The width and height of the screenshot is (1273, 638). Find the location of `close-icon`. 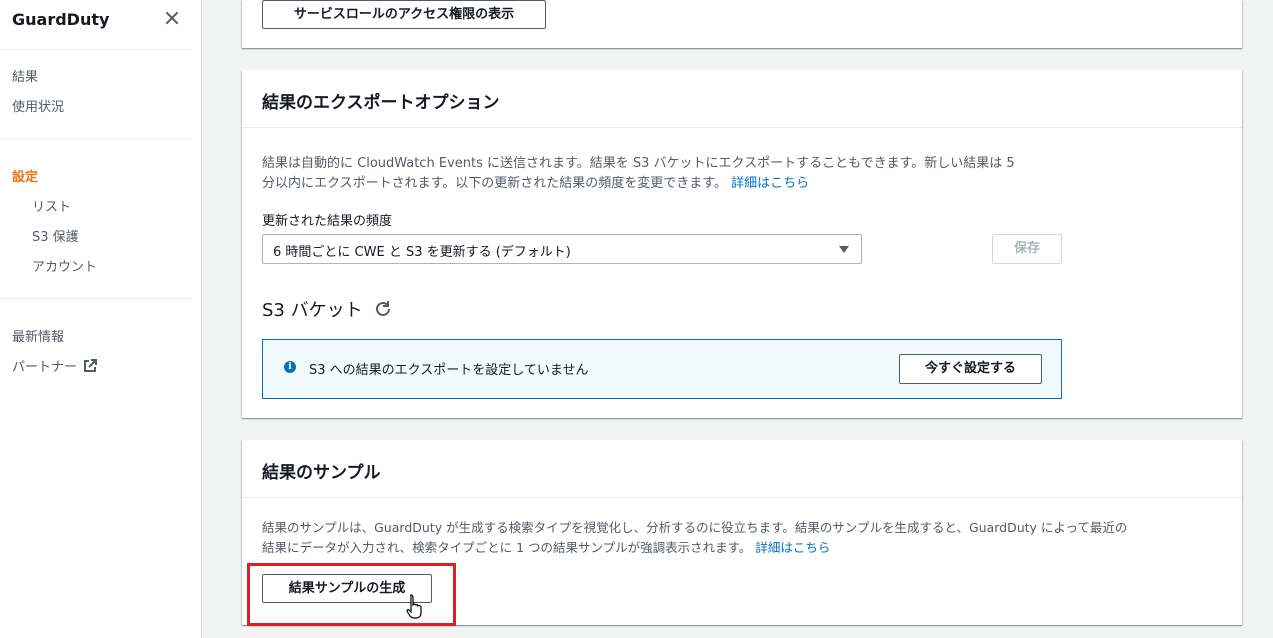

close-icon is located at coordinates (172, 18).